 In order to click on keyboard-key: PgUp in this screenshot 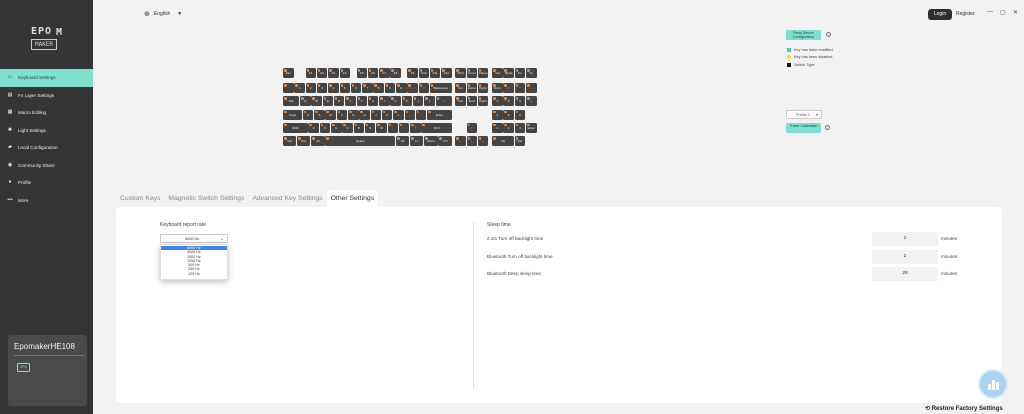, I will do `click(483, 88)`.